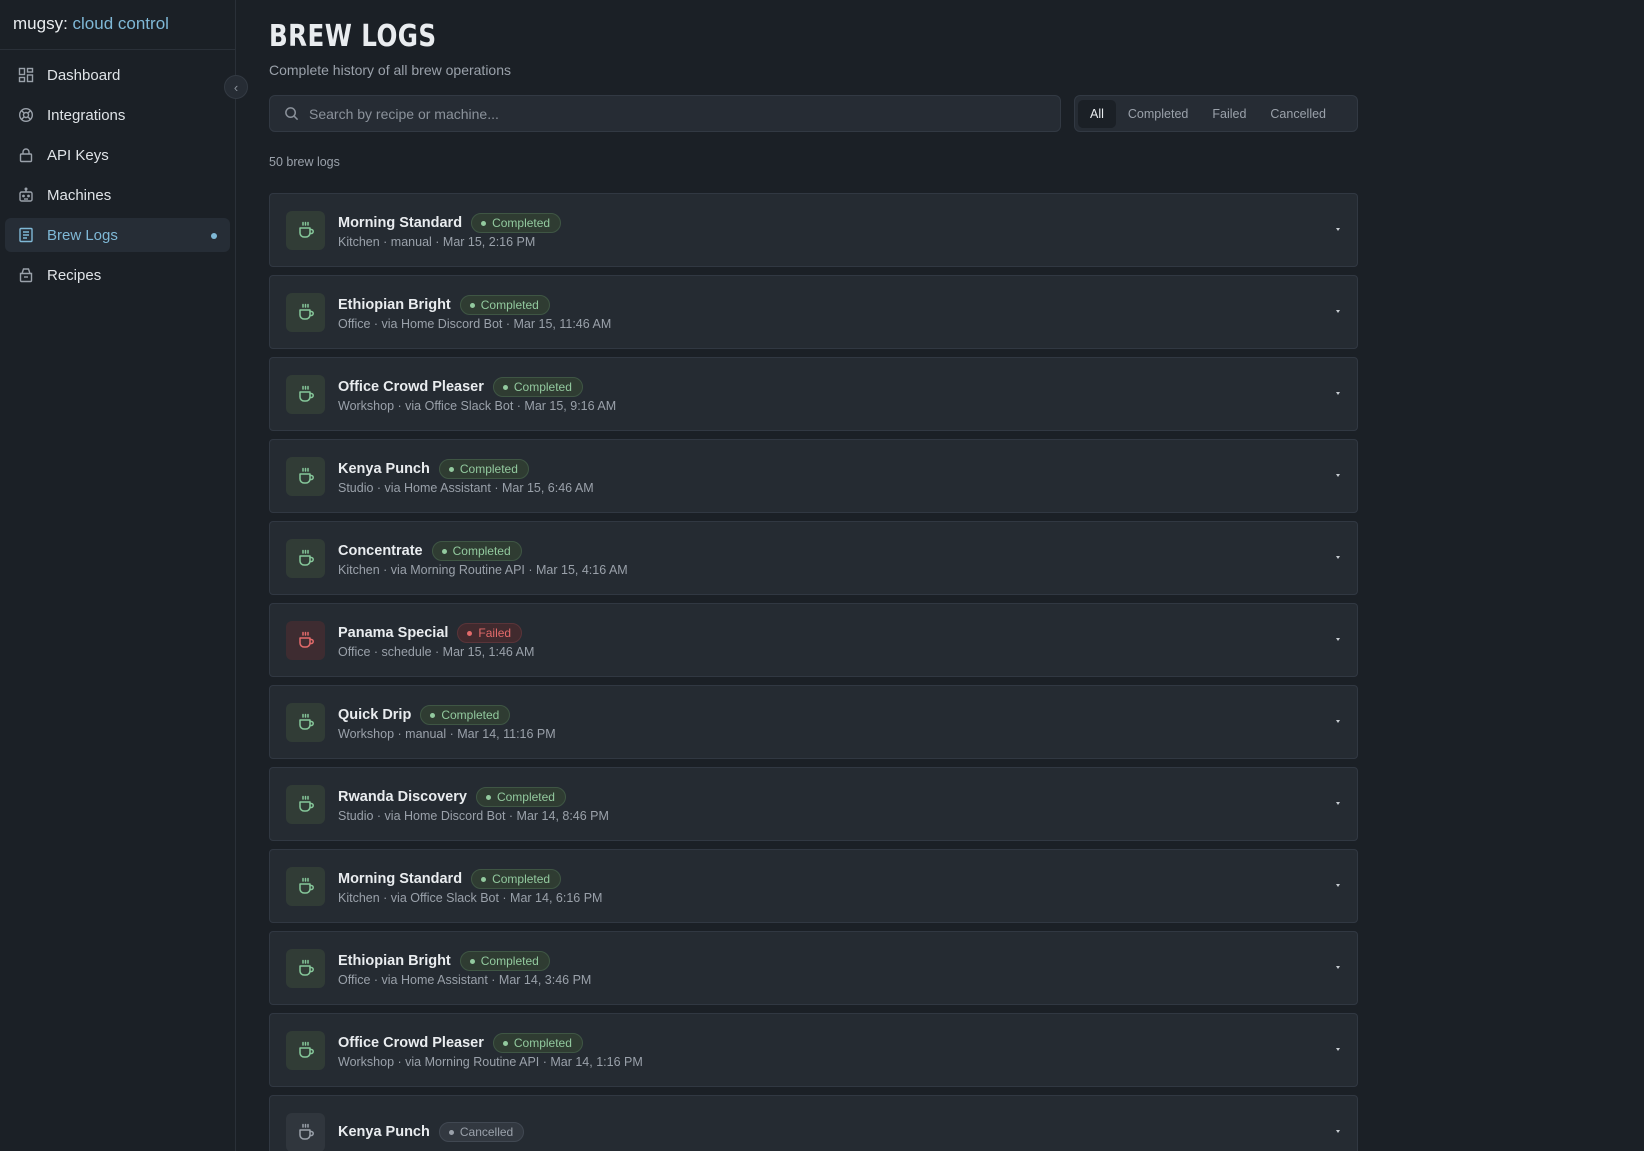  Describe the element at coordinates (393, 632) in the screenshot. I see `recipe-name: Panama Special` at that location.